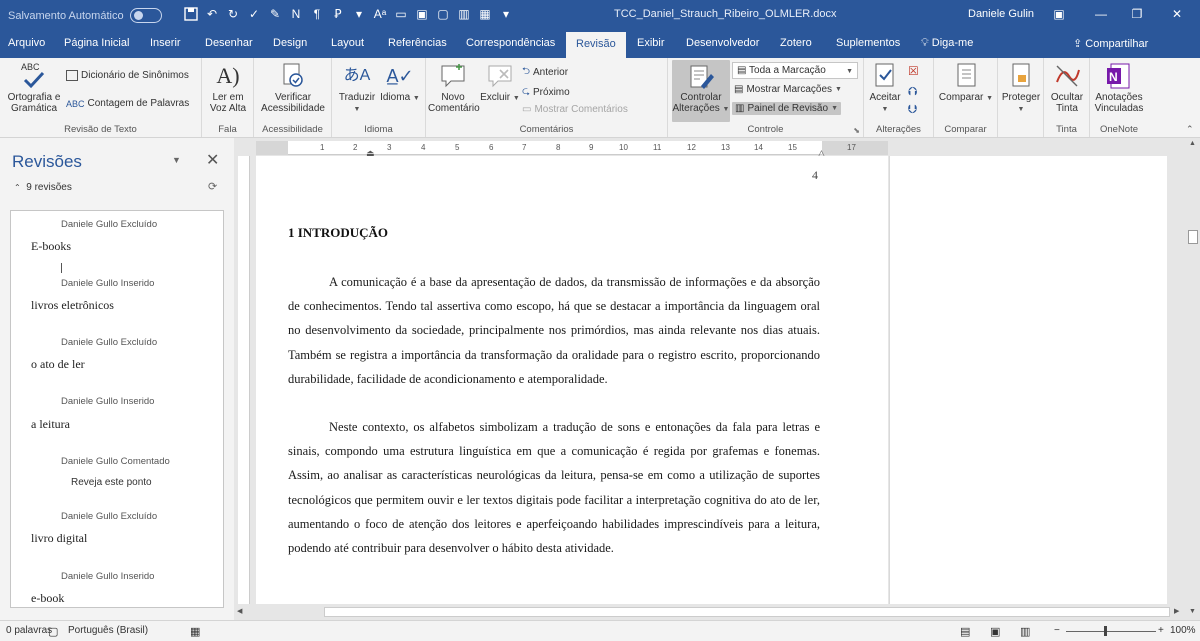 The height and width of the screenshot is (641, 1200). Describe the element at coordinates (506, 14) in the screenshot. I see `customize-qat-icon: ▾` at that location.